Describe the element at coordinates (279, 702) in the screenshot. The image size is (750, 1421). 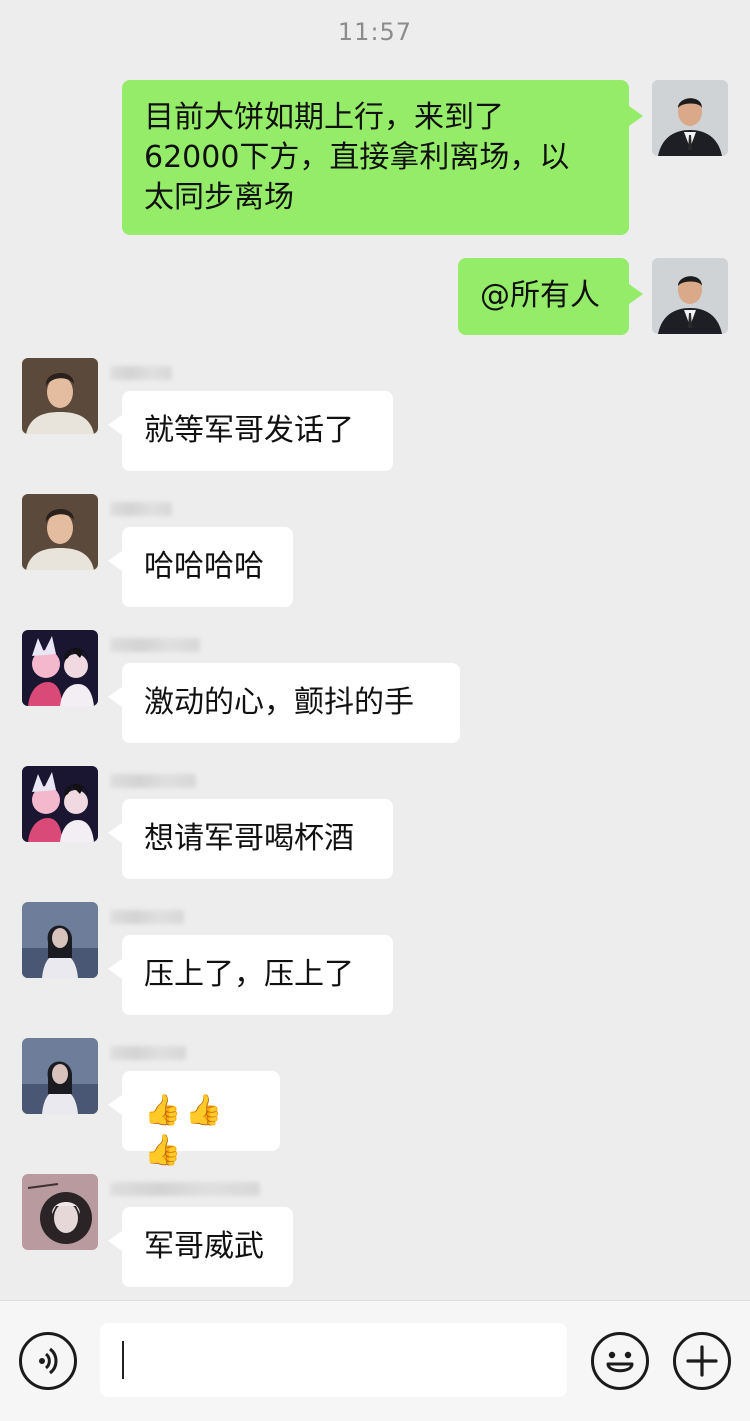
I see `message-text: 激动的心，颤抖的手` at that location.